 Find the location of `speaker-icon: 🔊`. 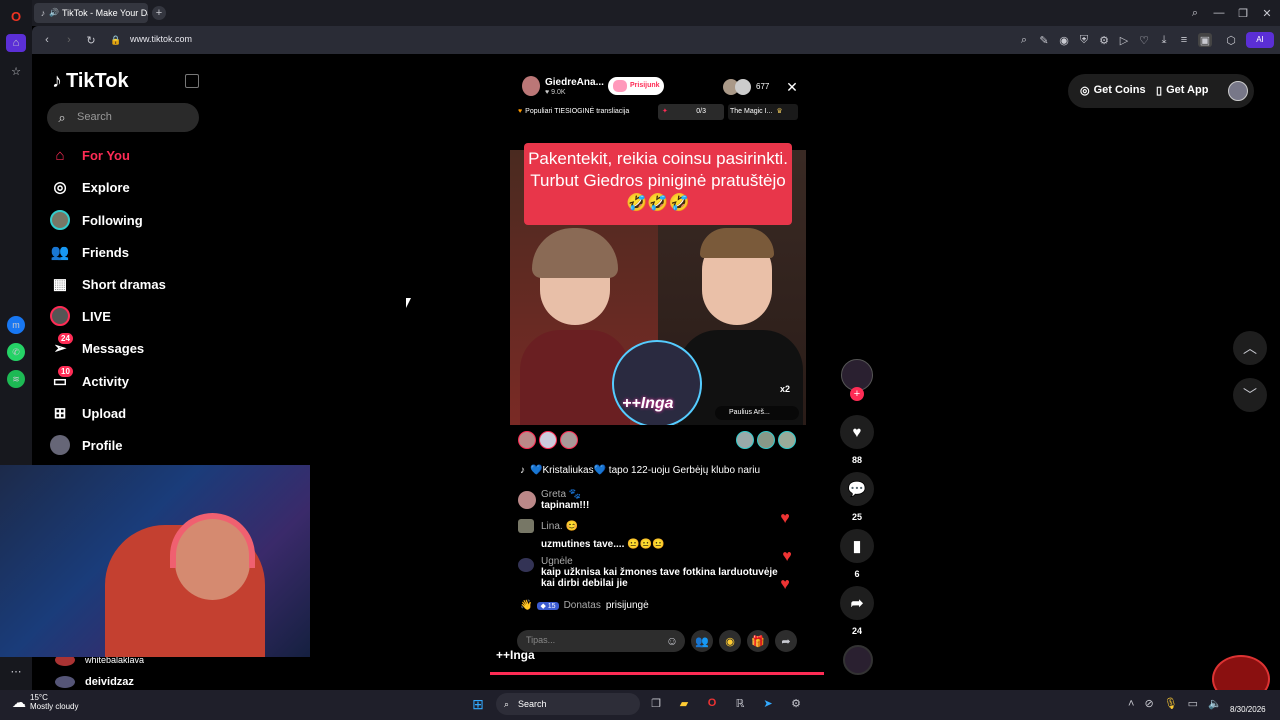

speaker-icon: 🔊 is located at coordinates (54, 13).